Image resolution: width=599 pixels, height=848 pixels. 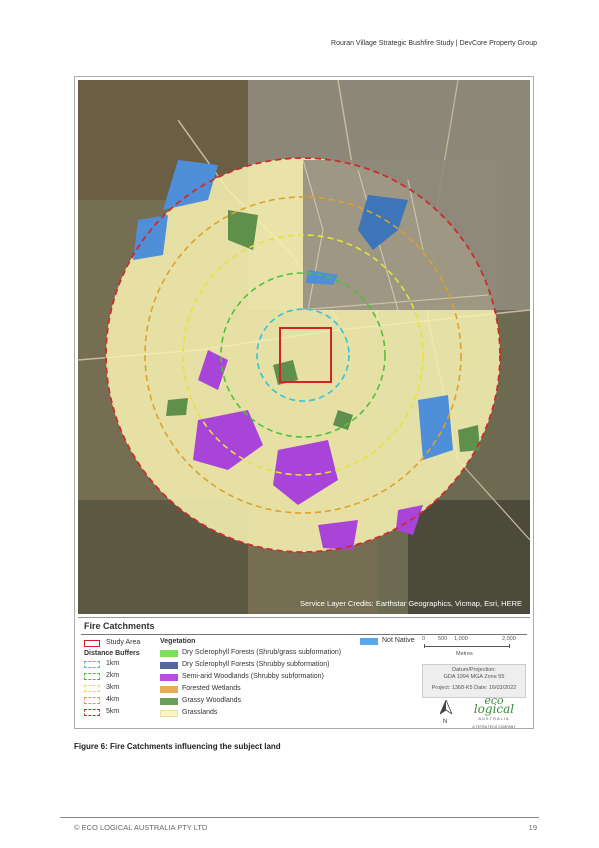 I want to click on north-arrow-icon, so click(x=446, y=709).